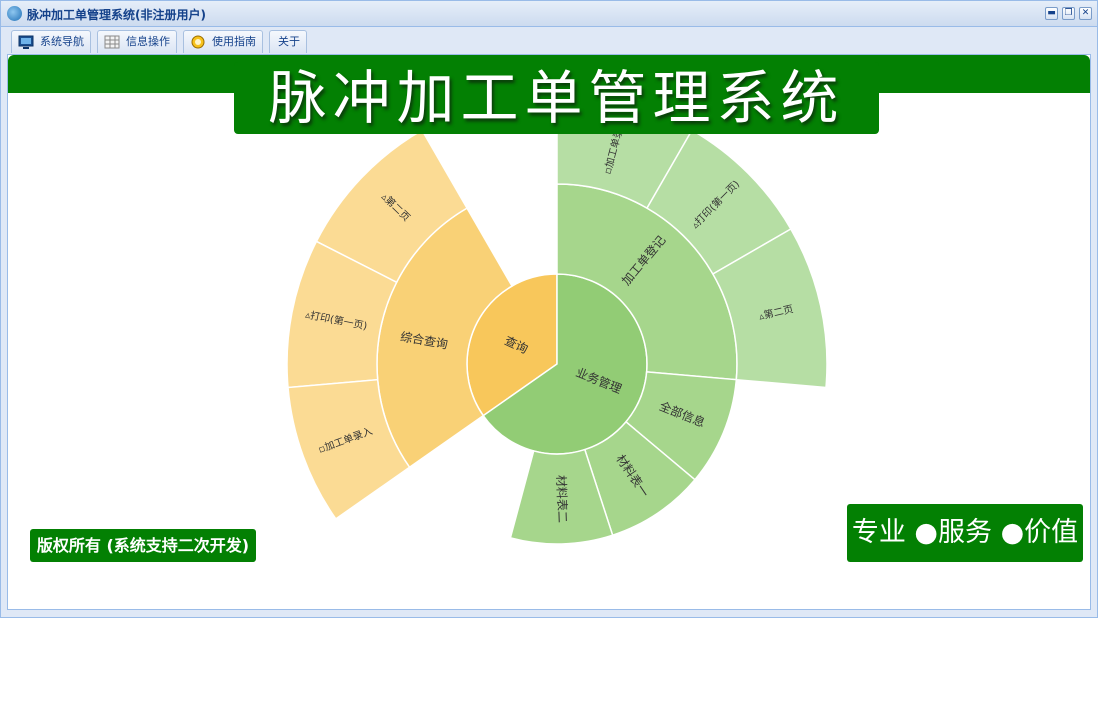  What do you see at coordinates (112, 42) in the screenshot?
I see `grid-icon` at bounding box center [112, 42].